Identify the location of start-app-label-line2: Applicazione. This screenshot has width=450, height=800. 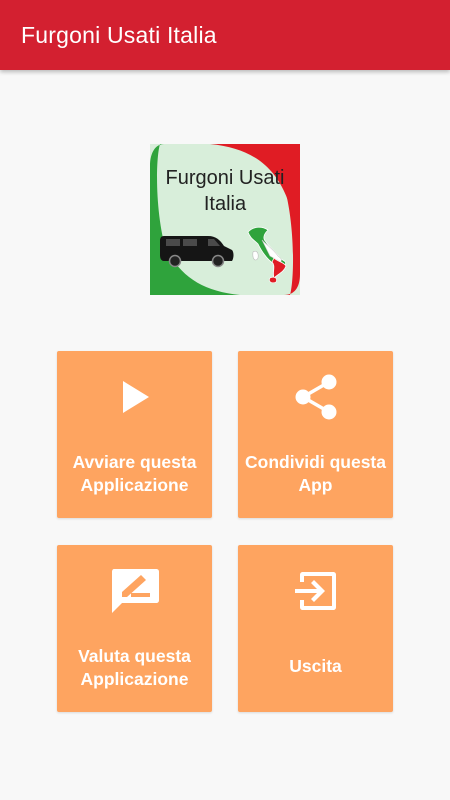
(134, 485).